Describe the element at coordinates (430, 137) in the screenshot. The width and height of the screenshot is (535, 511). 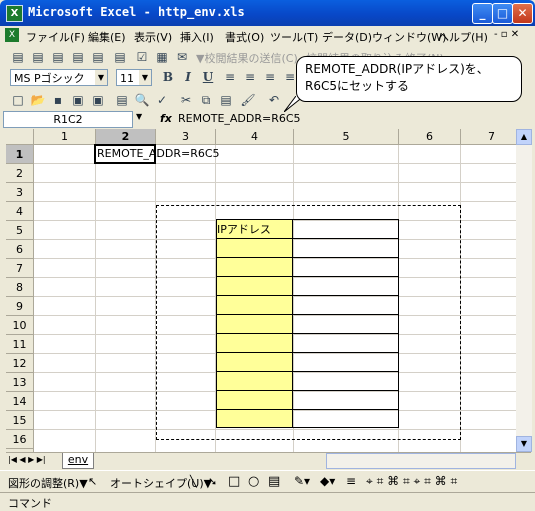
I see `column-header-6: 6` at that location.